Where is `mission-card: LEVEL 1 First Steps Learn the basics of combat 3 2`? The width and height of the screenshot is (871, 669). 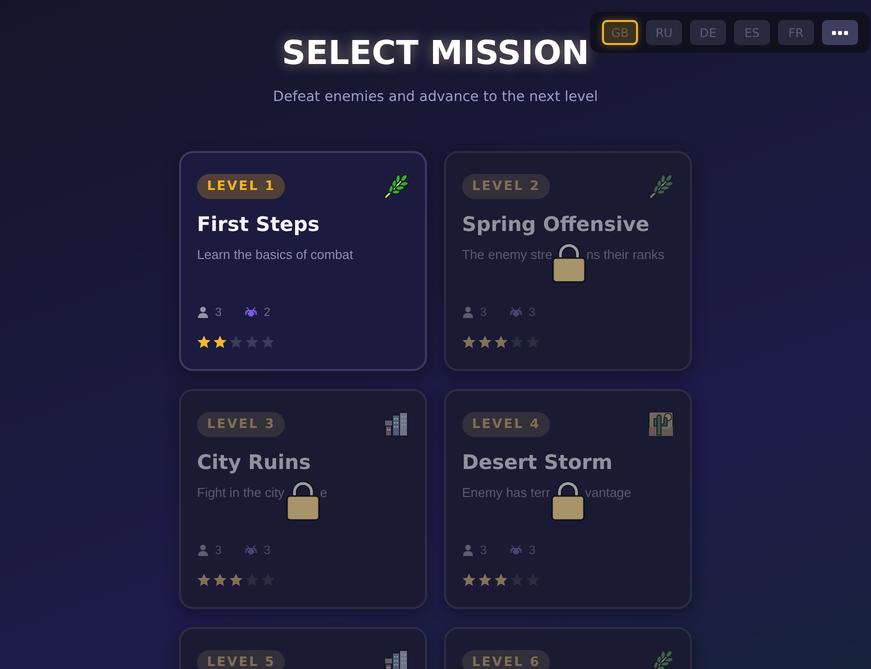 mission-card: LEVEL 1 First Steps Learn the basics of combat 3 2 is located at coordinates (303, 261).